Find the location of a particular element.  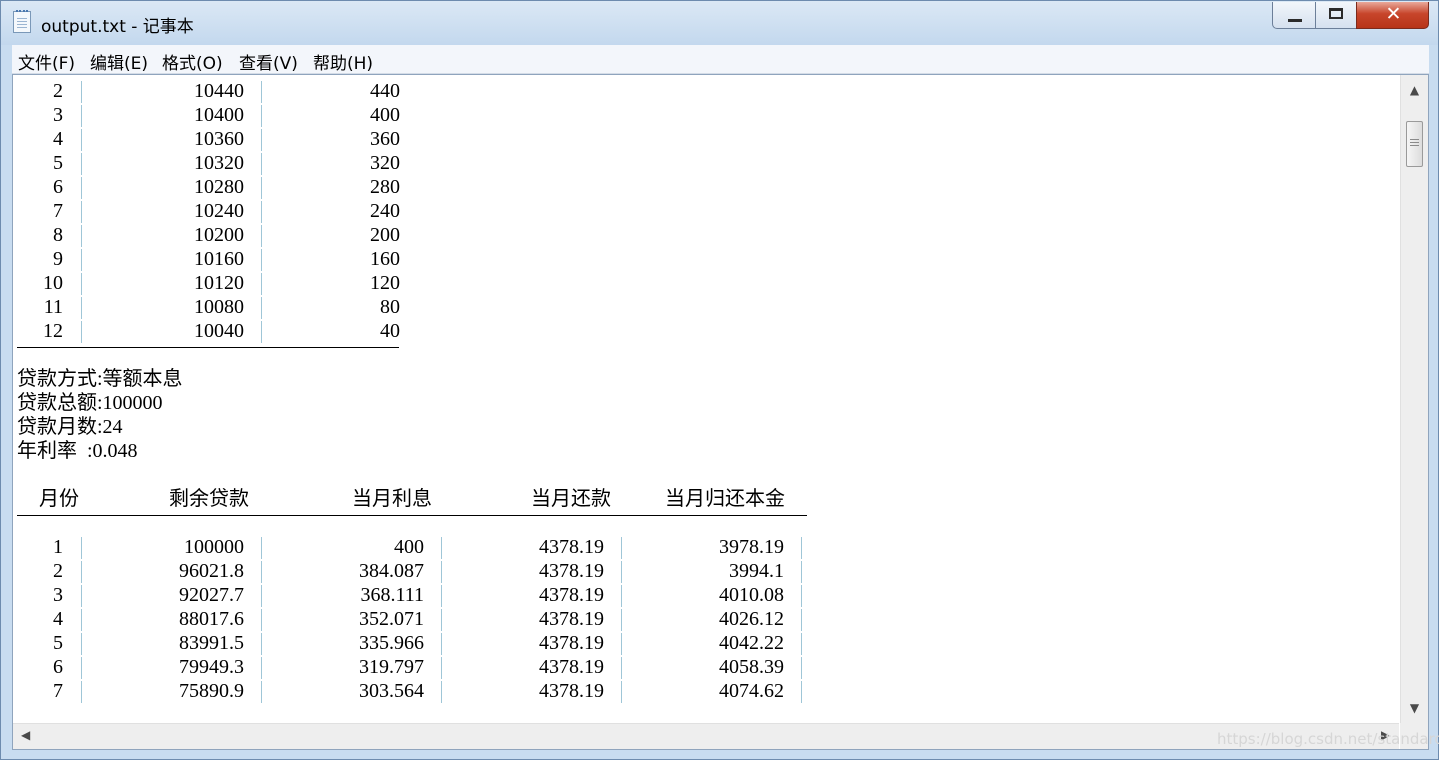

value-cell: 240 is located at coordinates (385, 211).